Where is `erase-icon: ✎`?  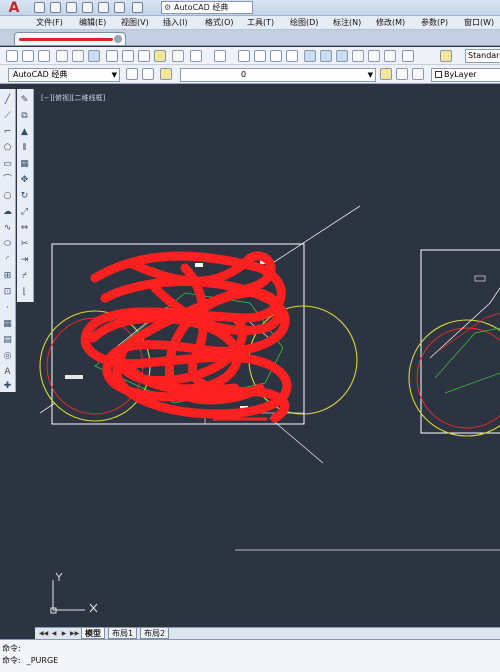
erase-icon: ✎ is located at coordinates (24, 100).